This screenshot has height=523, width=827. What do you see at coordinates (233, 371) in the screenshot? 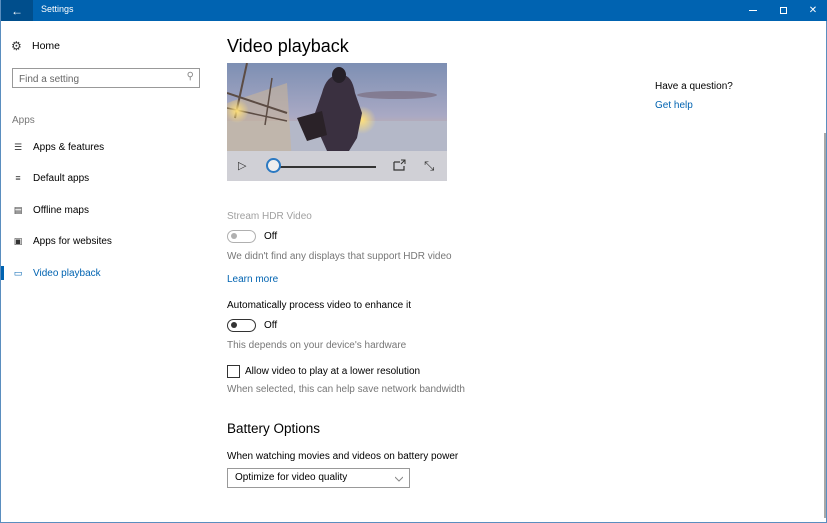
I see `low-resolution-checkbox` at bounding box center [233, 371].